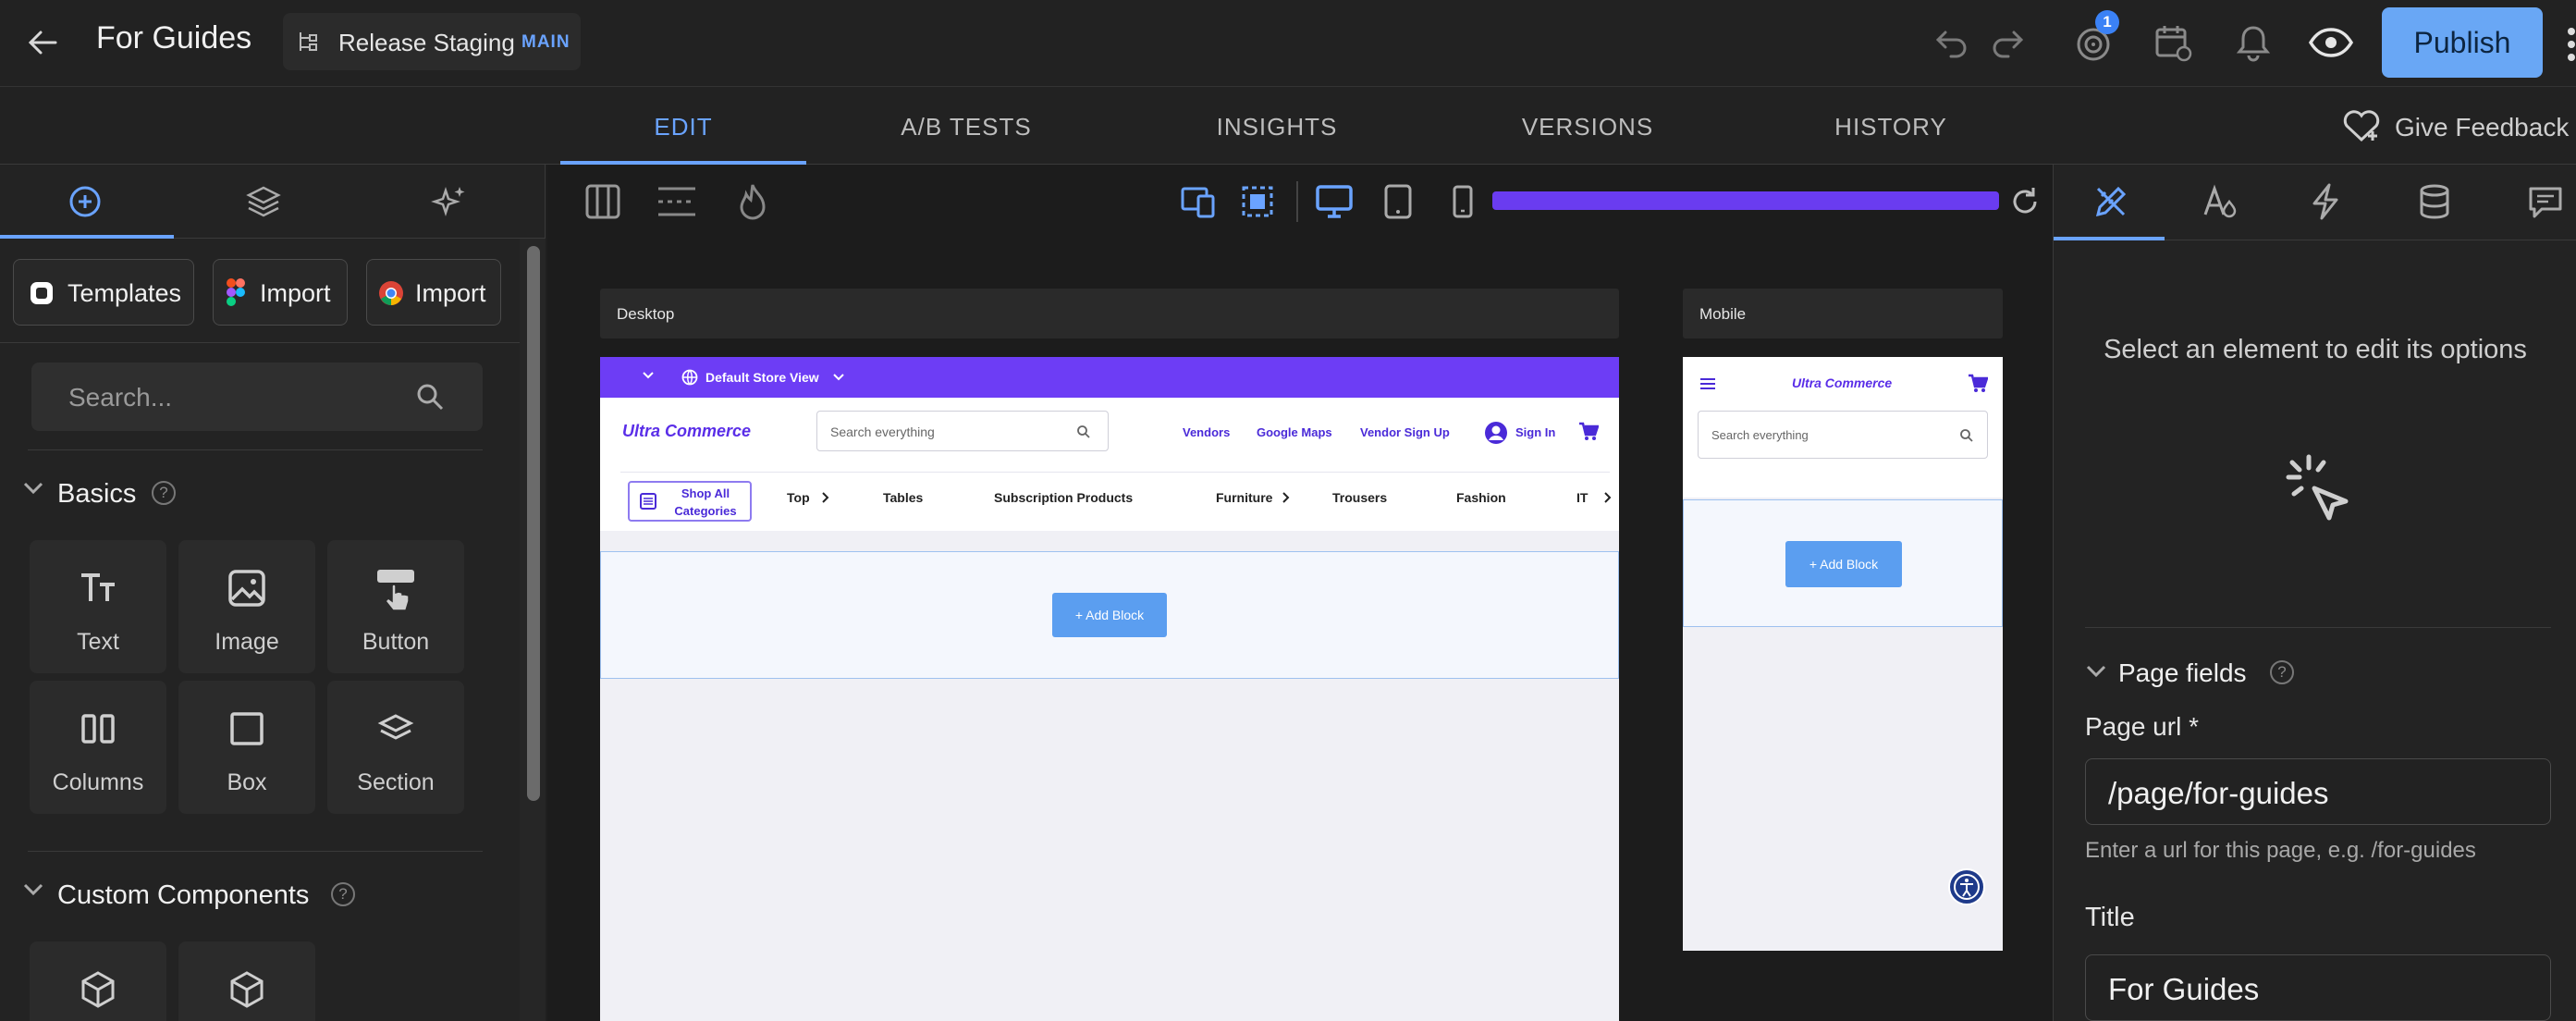  What do you see at coordinates (2571, 45) in the screenshot?
I see `more-menu-icon` at bounding box center [2571, 45].